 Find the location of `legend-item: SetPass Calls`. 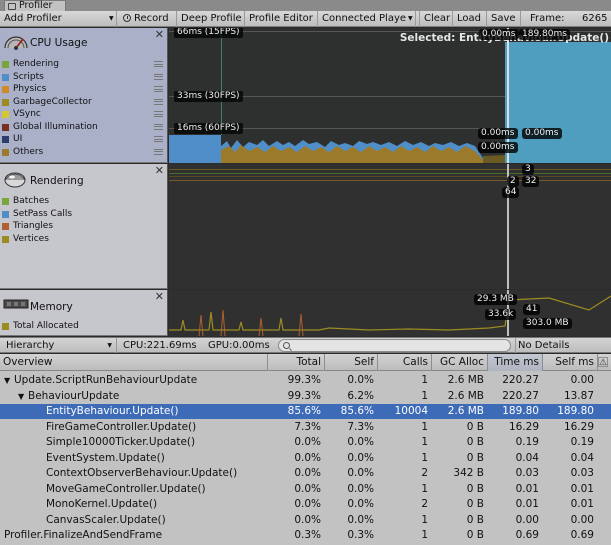

legend-item: SetPass Calls is located at coordinates (42, 214).